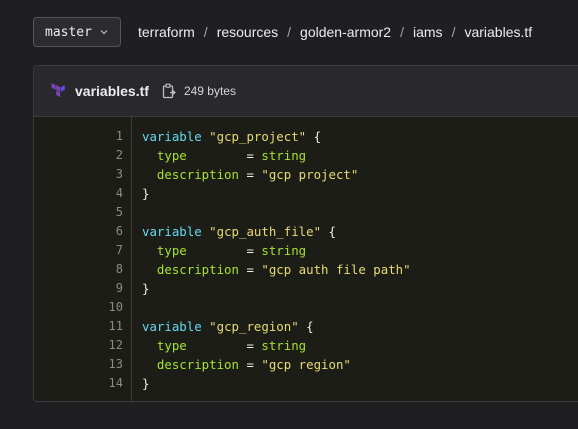  What do you see at coordinates (68, 32) in the screenshot?
I see `branch-label: master` at bounding box center [68, 32].